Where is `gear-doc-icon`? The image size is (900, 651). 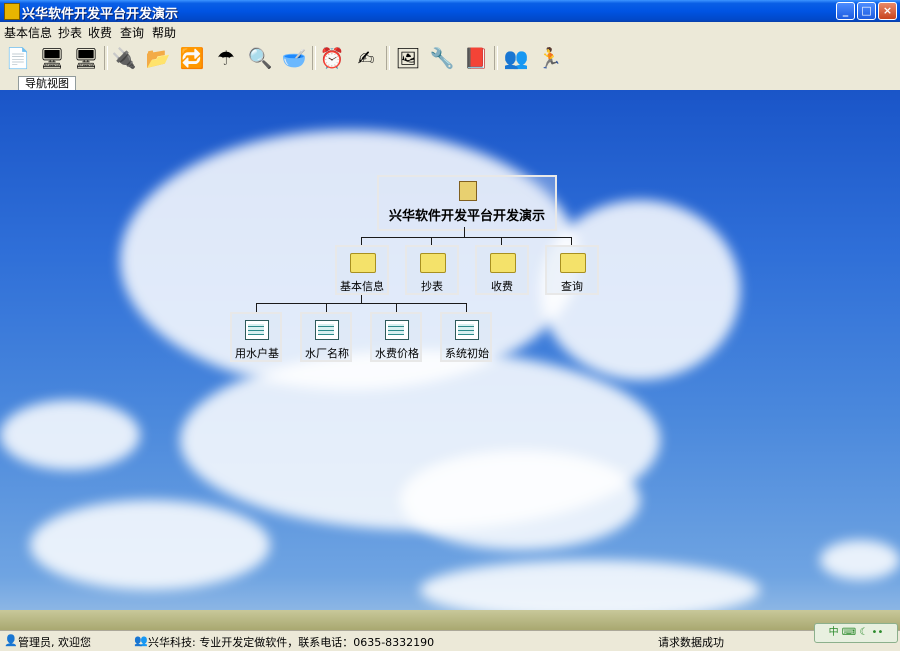 gear-doc-icon is located at coordinates (468, 191).